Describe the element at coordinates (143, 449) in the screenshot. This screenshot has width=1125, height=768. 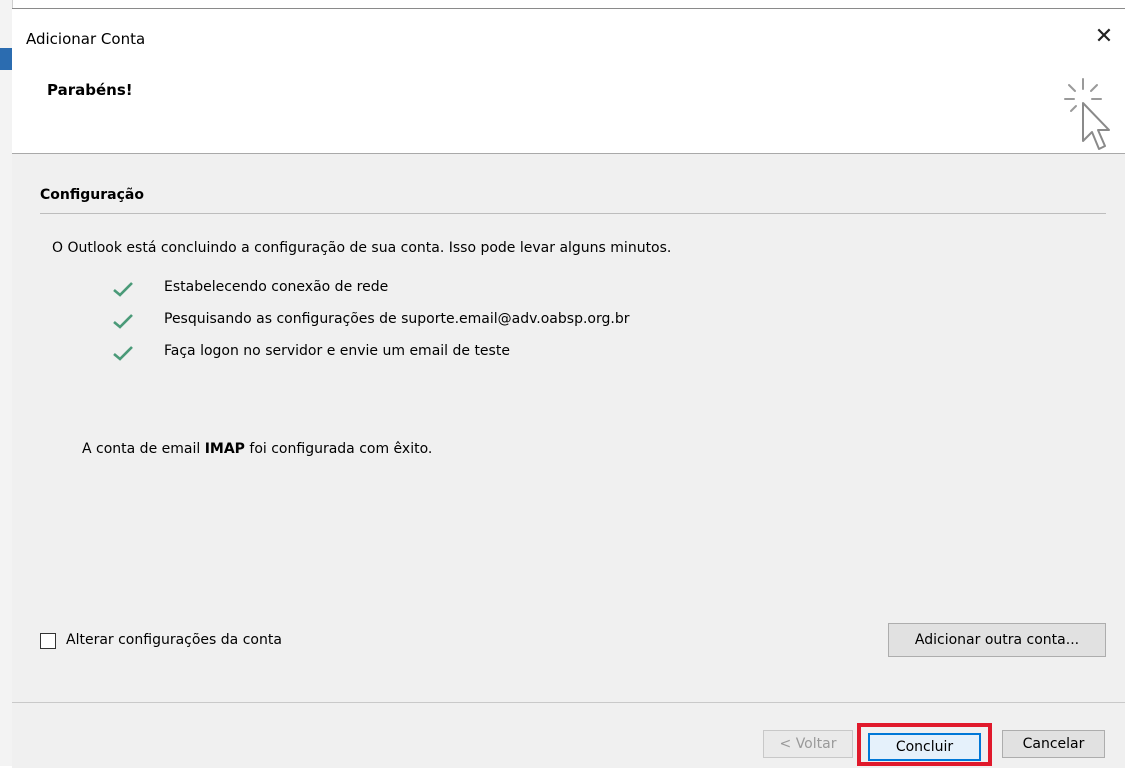
I see `success-prefix: A conta de email` at that location.